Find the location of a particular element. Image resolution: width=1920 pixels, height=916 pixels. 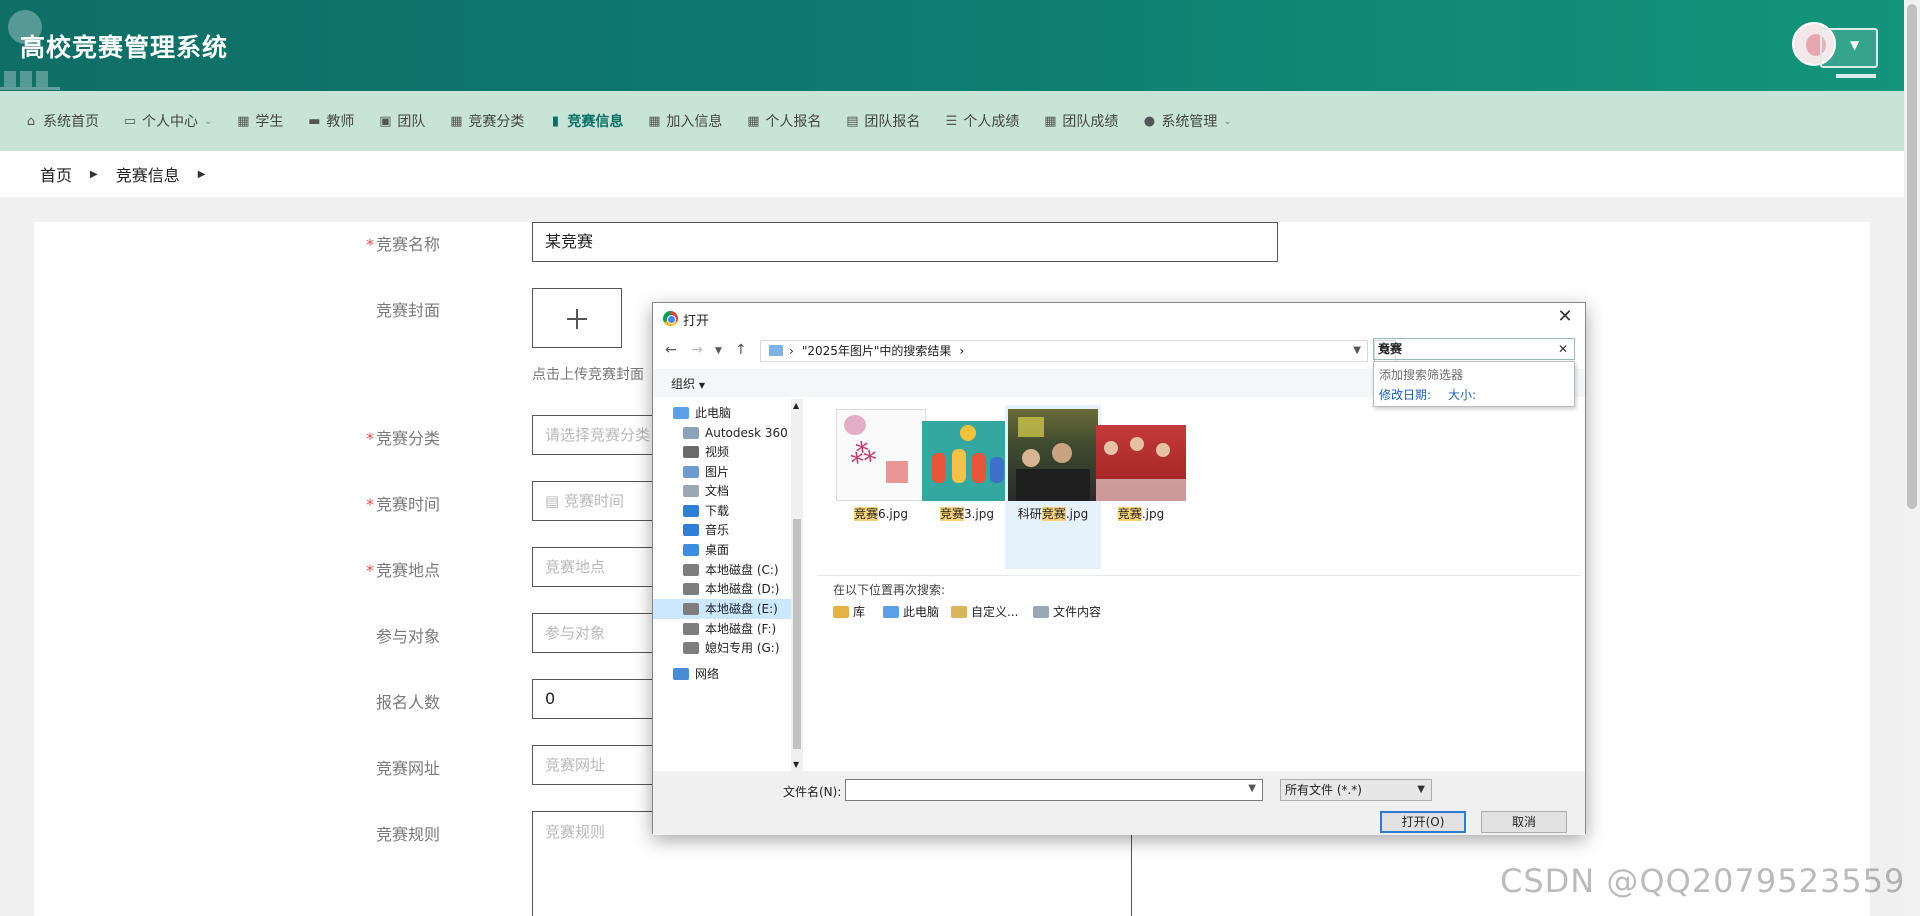

search-again-item: 库 is located at coordinates (849, 611).